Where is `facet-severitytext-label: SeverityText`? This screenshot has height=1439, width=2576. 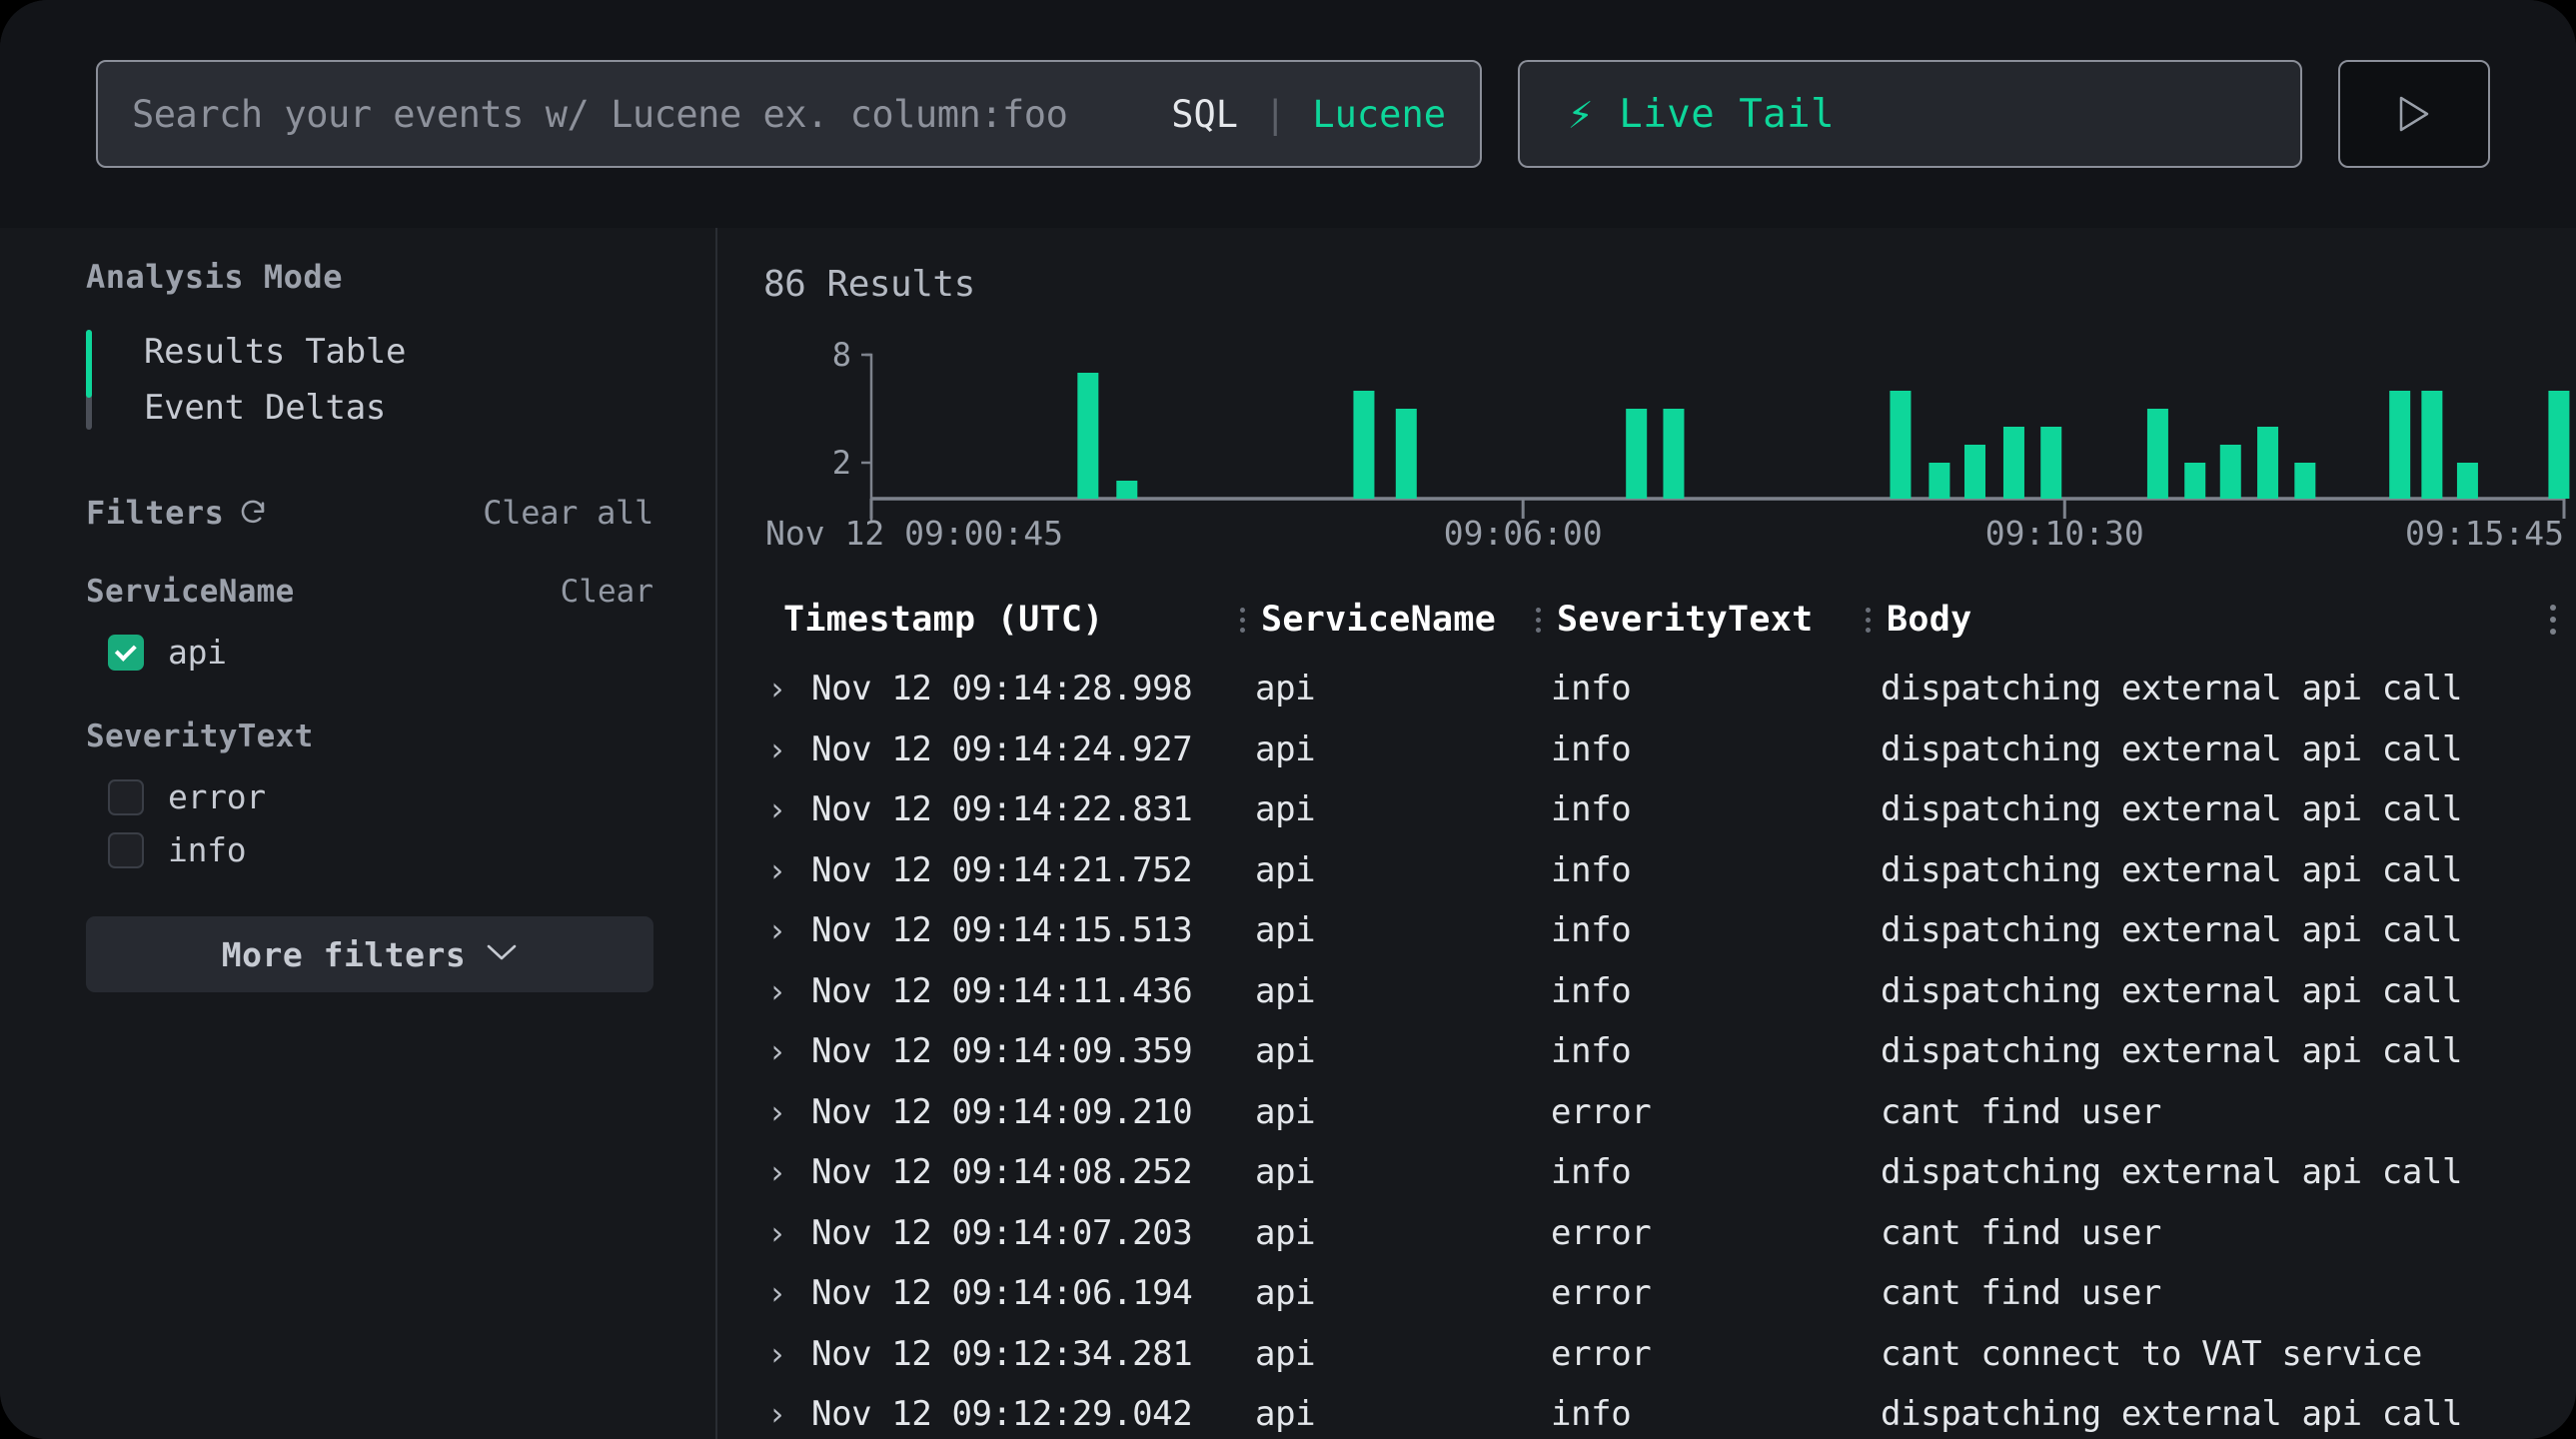
facet-severitytext-label: SeverityText is located at coordinates (200, 736).